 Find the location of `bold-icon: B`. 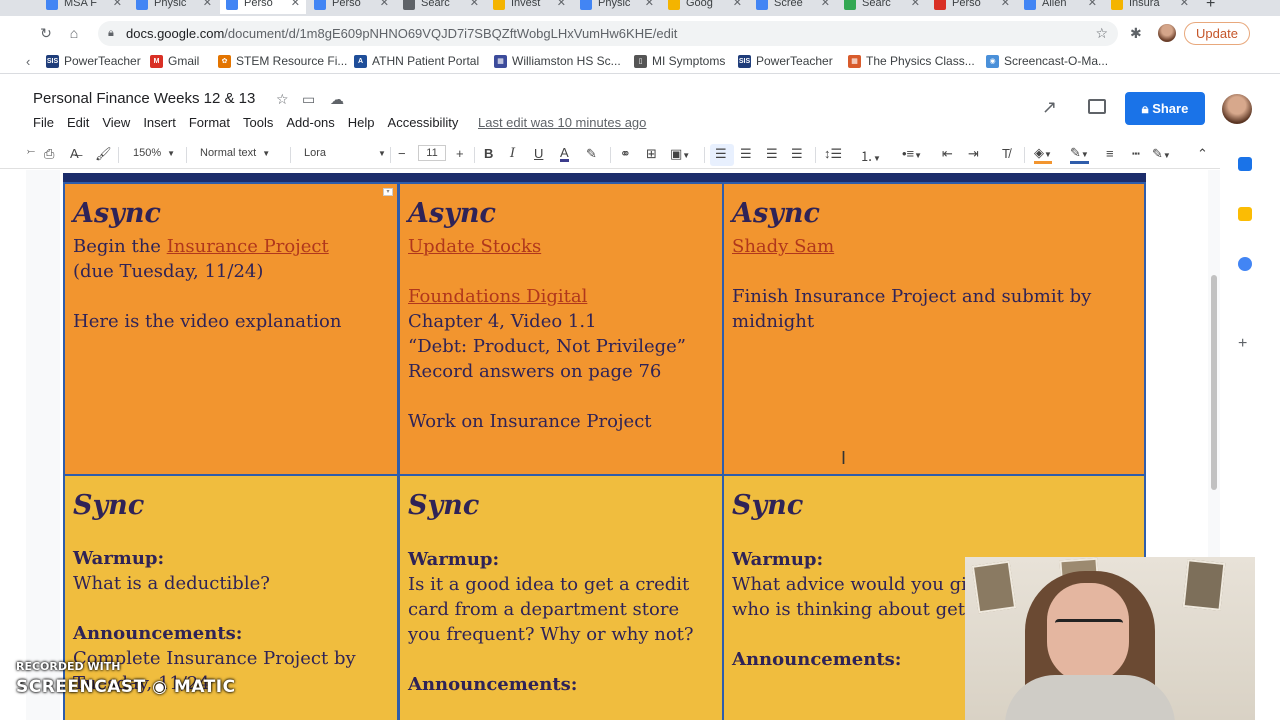

bold-icon: B is located at coordinates (488, 153).